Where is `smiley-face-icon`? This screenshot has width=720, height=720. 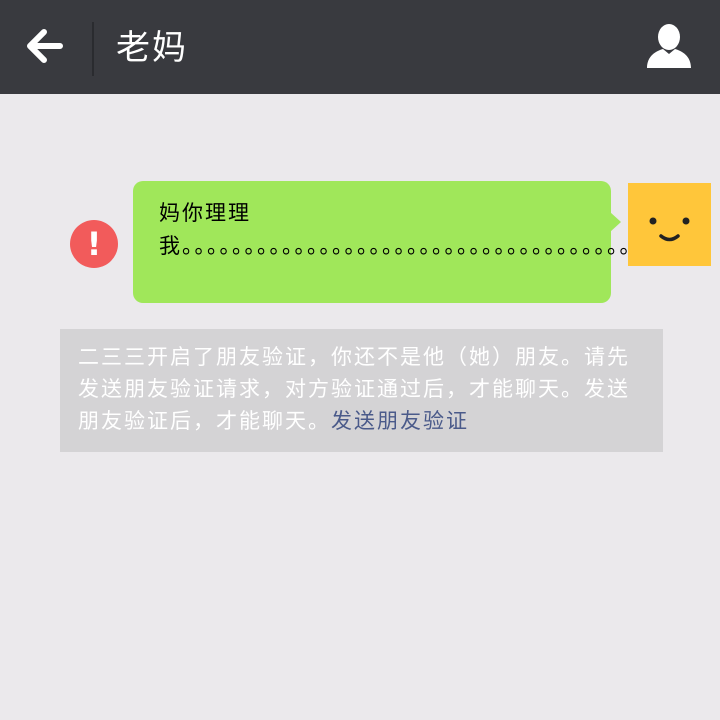 smiley-face-icon is located at coordinates (669, 229).